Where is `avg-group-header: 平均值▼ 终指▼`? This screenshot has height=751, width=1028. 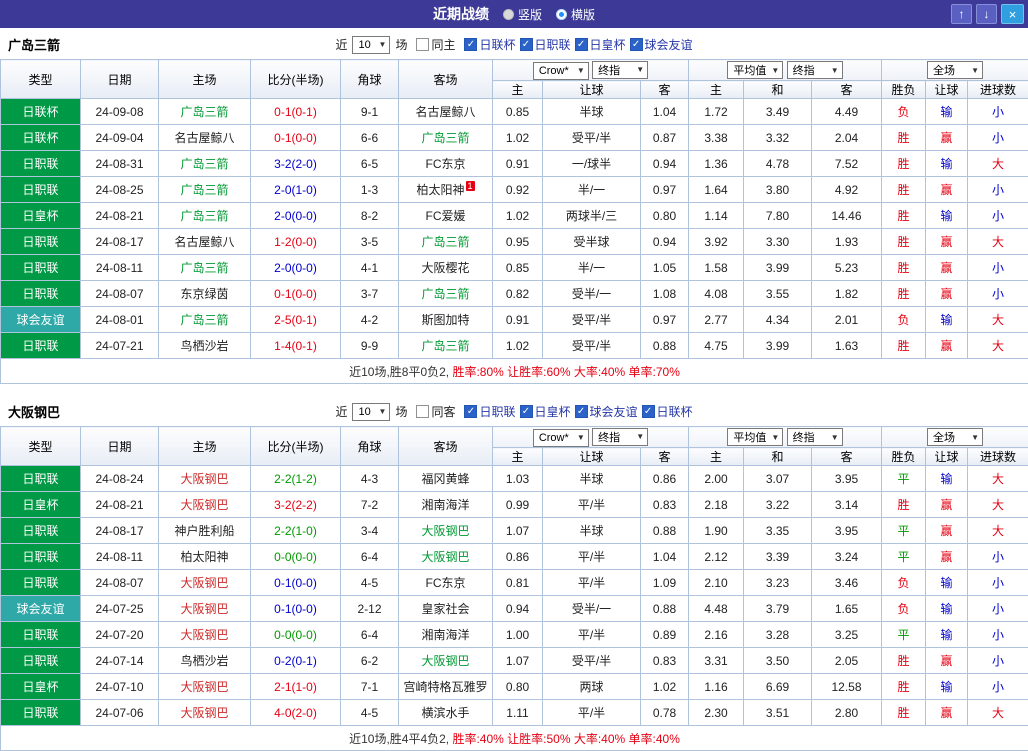 avg-group-header: 平均值▼ 终指▼ is located at coordinates (785, 437).